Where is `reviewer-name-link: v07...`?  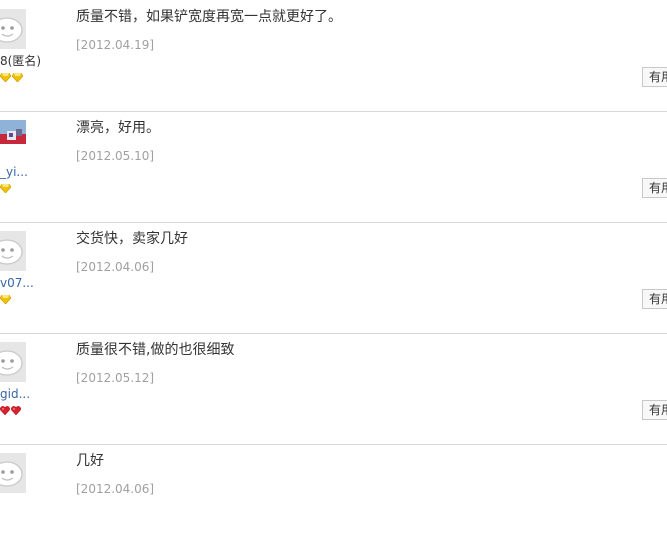 reviewer-name-link: v07... is located at coordinates (30, 283).